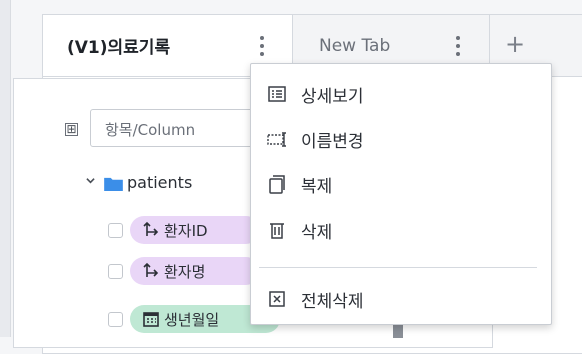 The image size is (582, 354). Describe the element at coordinates (151, 319) in the screenshot. I see `calendar-icon` at that location.